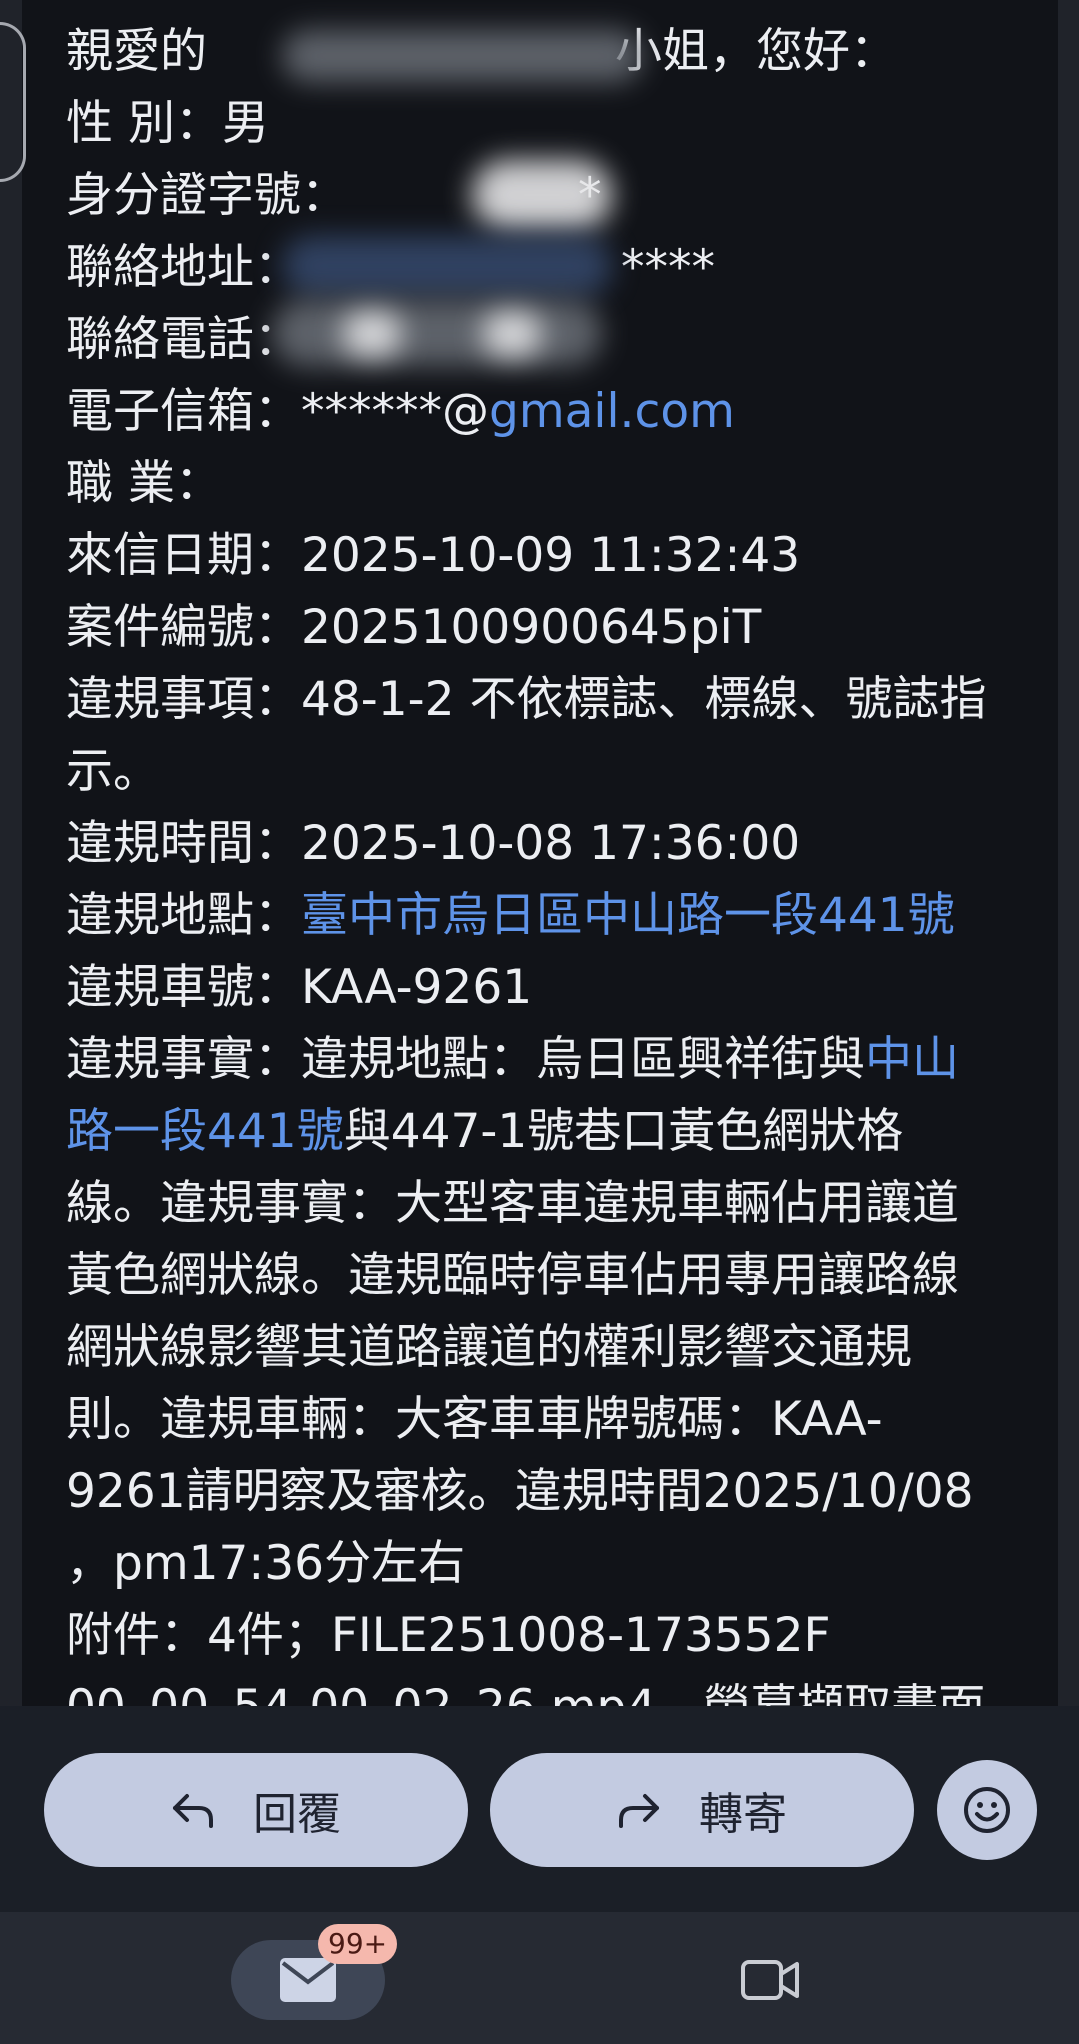 This screenshot has width=1079, height=2044. I want to click on violation-location-label: 違規地點：, so click(183, 915).